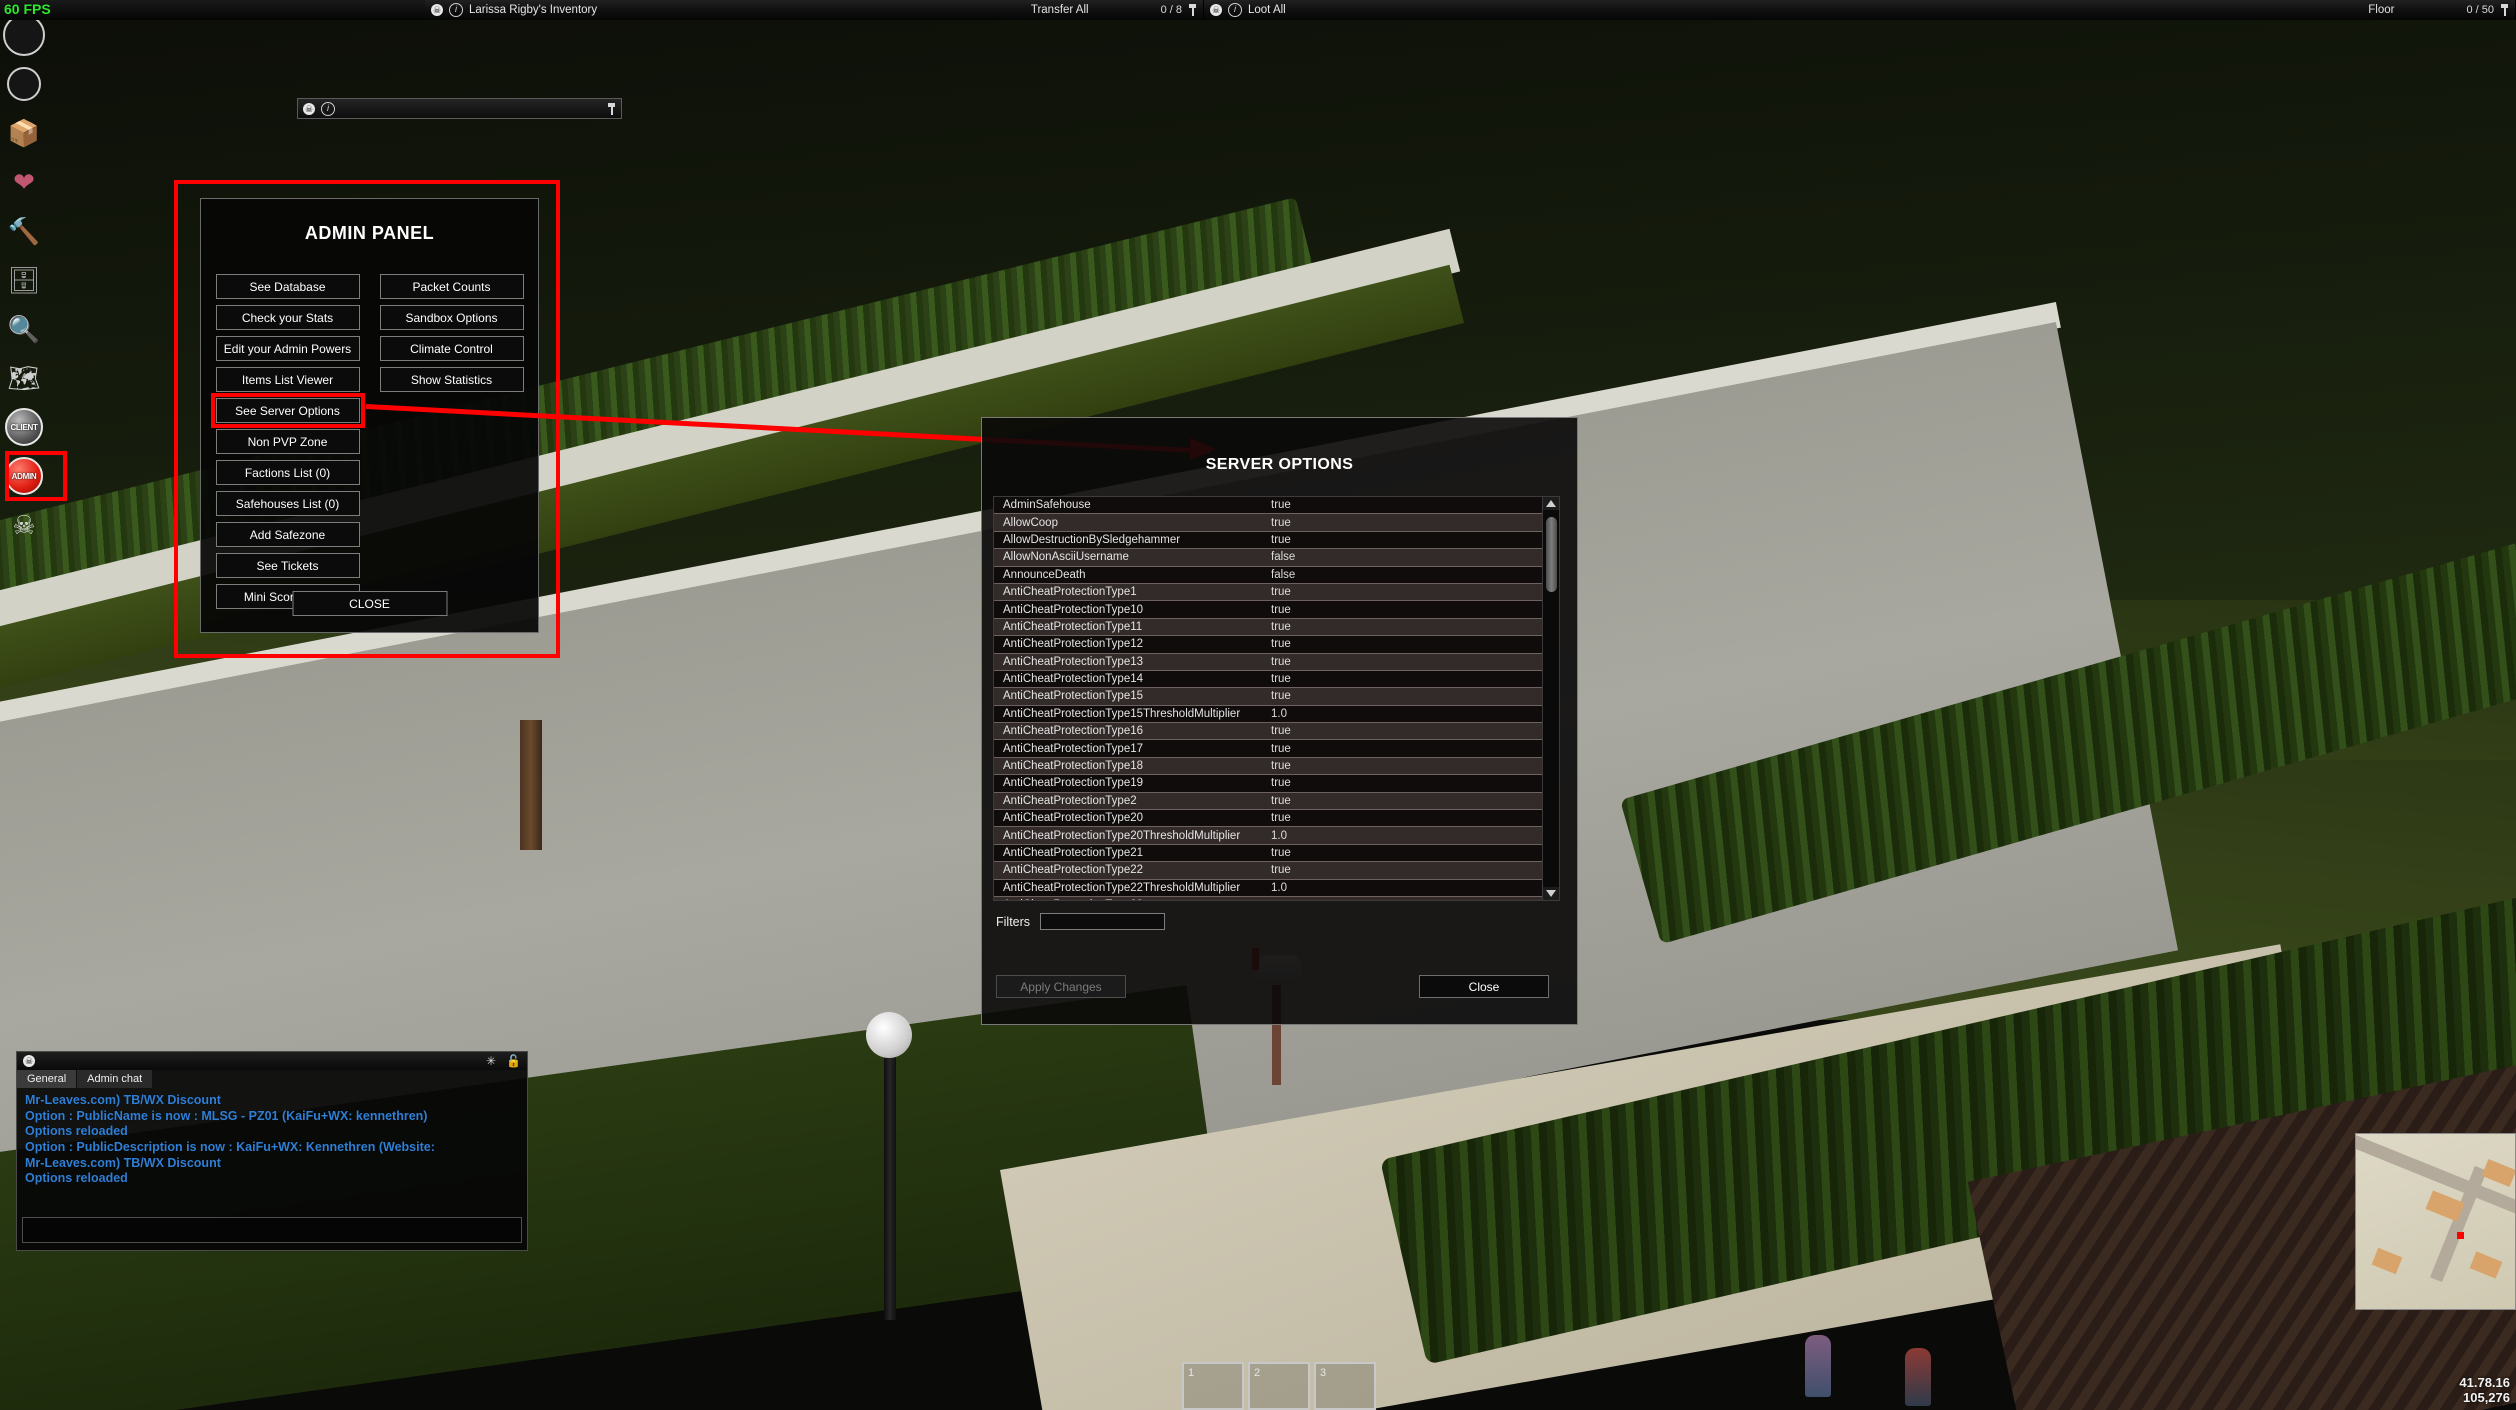  Describe the element at coordinates (1268, 558) in the screenshot. I see `server-option-row: AllowNonAsciiUsername false` at that location.